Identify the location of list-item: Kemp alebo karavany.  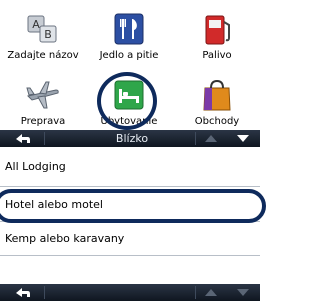
(130, 239).